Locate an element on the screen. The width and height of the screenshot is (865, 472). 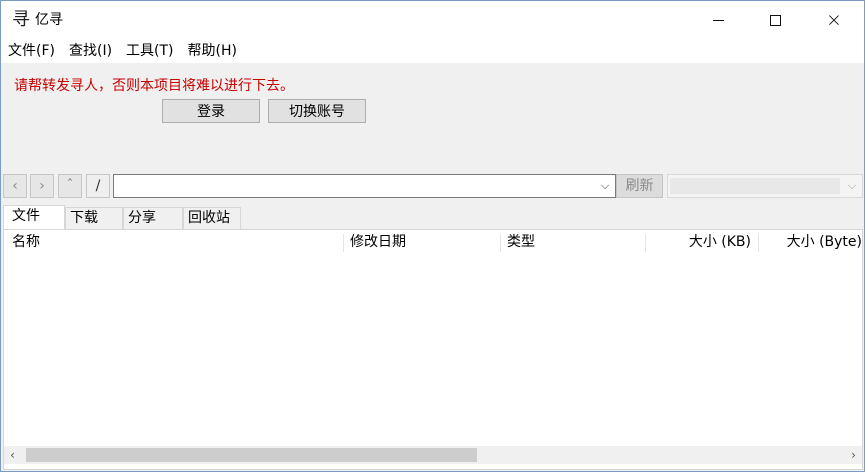
menu-file: 文件(F) is located at coordinates (31, 51).